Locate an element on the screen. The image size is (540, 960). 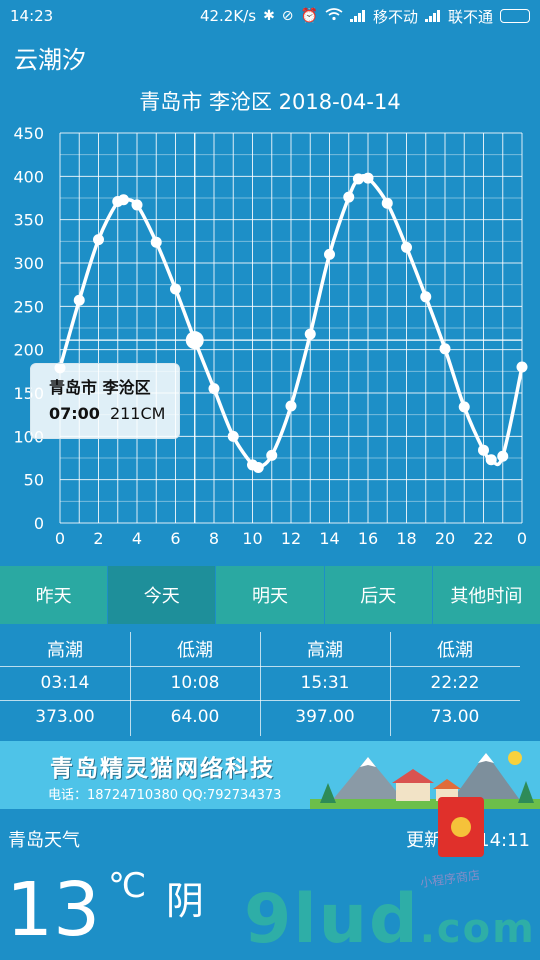
time-high-1: 03:14 is located at coordinates (65, 683).